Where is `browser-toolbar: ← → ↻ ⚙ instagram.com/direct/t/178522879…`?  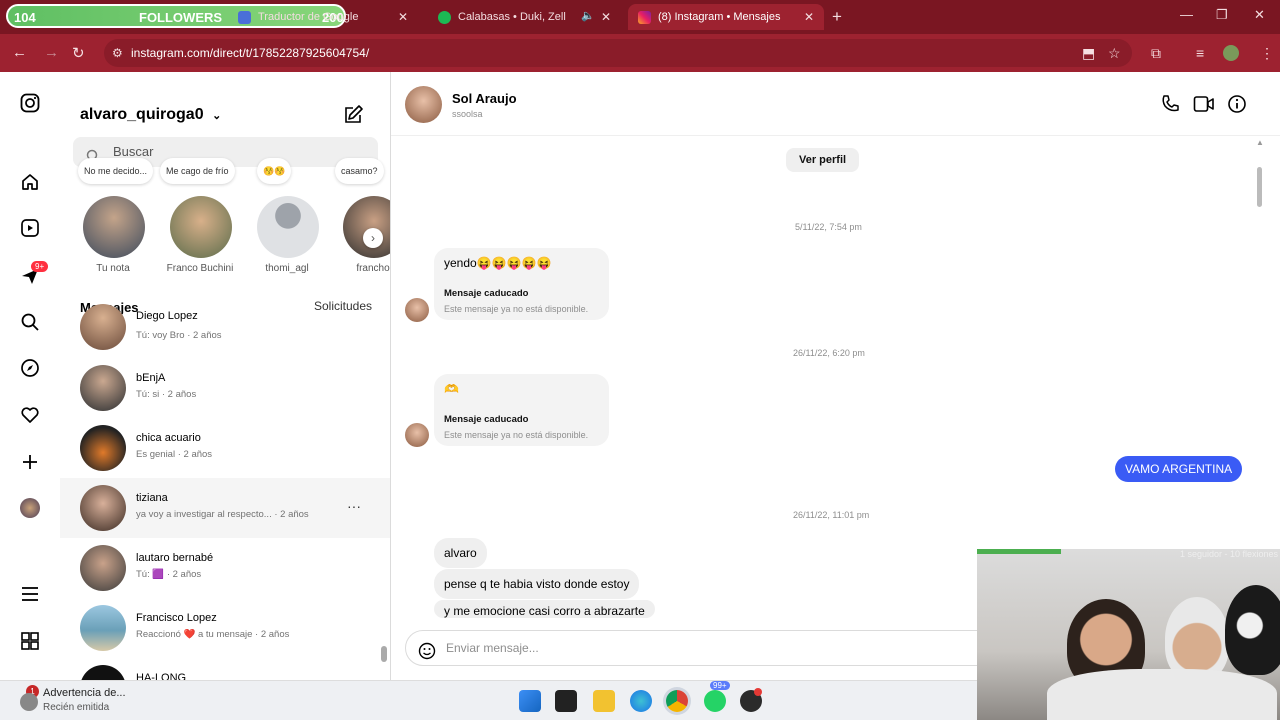
browser-toolbar: ← → ↻ ⚙ instagram.com/direct/t/178522879… is located at coordinates (640, 53).